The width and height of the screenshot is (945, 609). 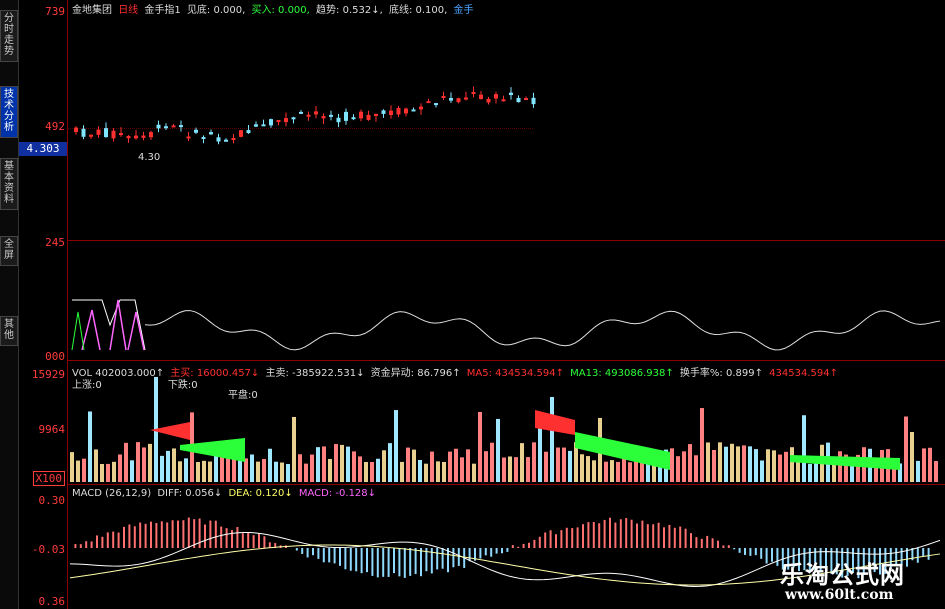 I want to click on signal-green, so click(x=78, y=331).